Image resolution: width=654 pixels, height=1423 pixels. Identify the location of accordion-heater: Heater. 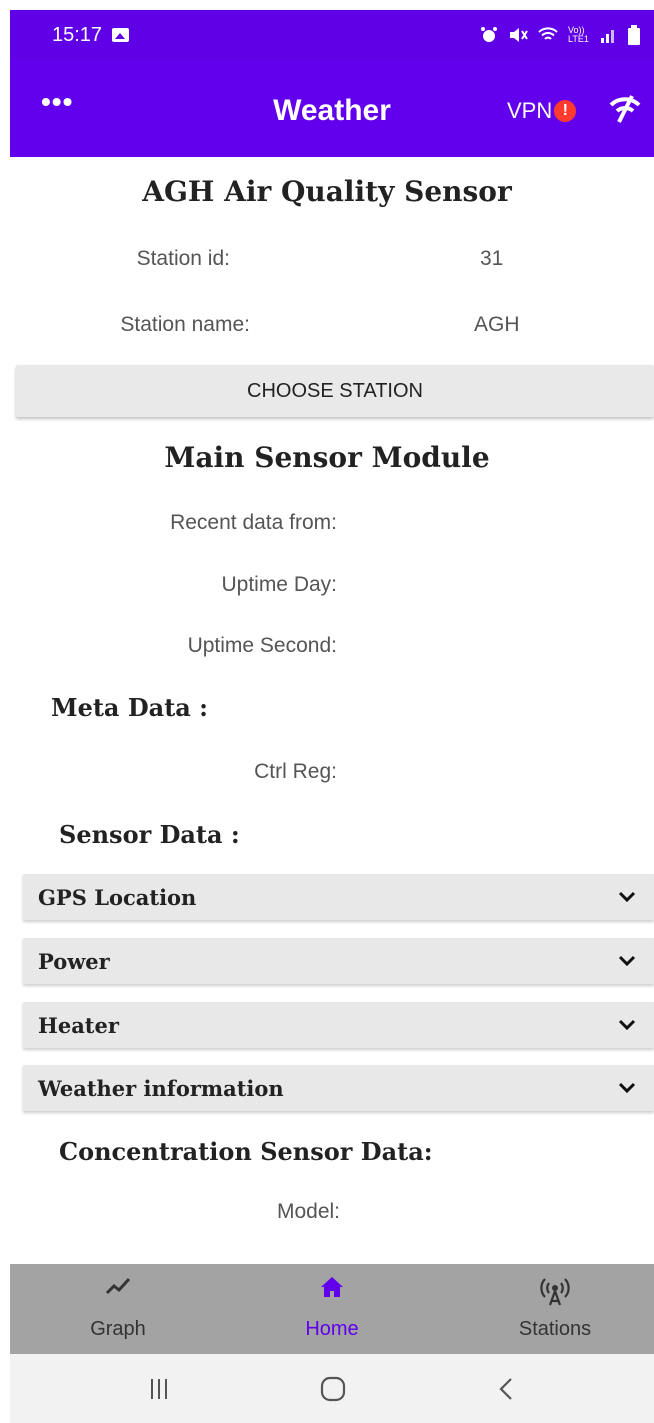
(338, 1025).